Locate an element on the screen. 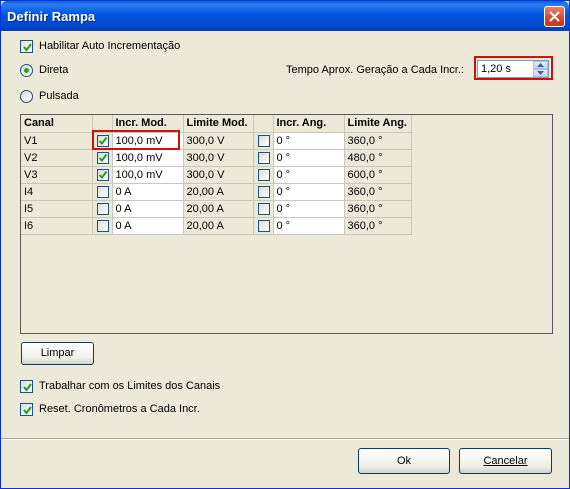  reset-timers-checkbox is located at coordinates (26, 409).